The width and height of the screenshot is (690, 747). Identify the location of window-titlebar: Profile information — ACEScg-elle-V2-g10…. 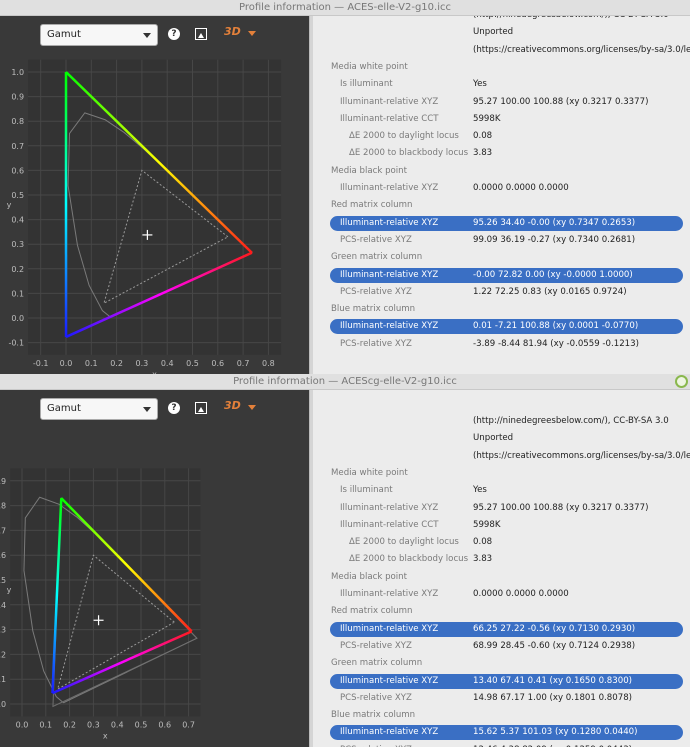
(345, 382).